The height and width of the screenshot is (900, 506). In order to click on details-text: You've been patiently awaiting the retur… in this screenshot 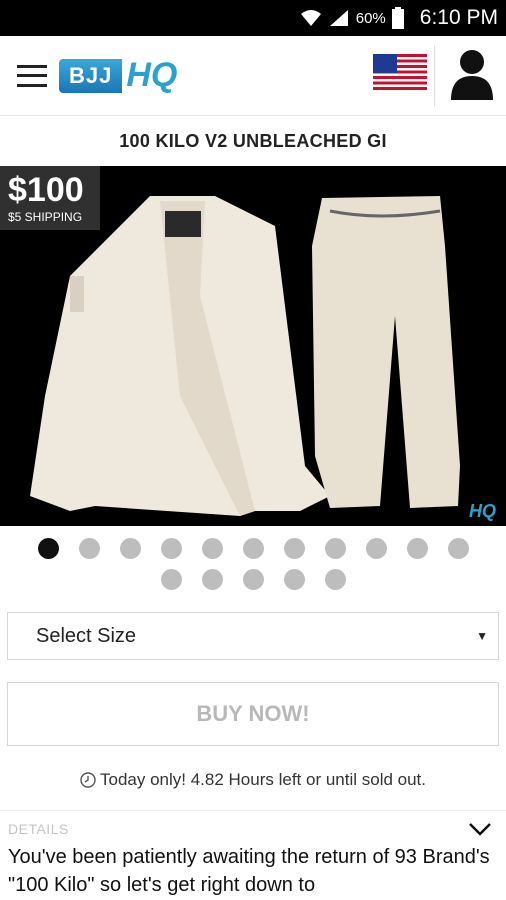, I will do `click(249, 871)`.